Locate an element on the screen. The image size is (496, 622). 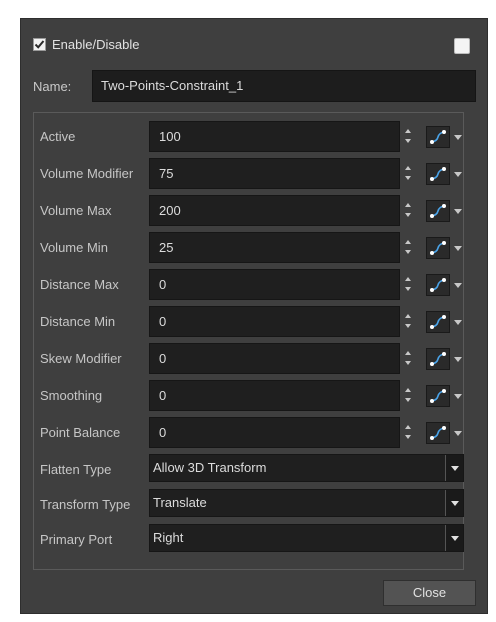
dropdown-row-primary-port: Primary Port Right is located at coordinates (249, 540).